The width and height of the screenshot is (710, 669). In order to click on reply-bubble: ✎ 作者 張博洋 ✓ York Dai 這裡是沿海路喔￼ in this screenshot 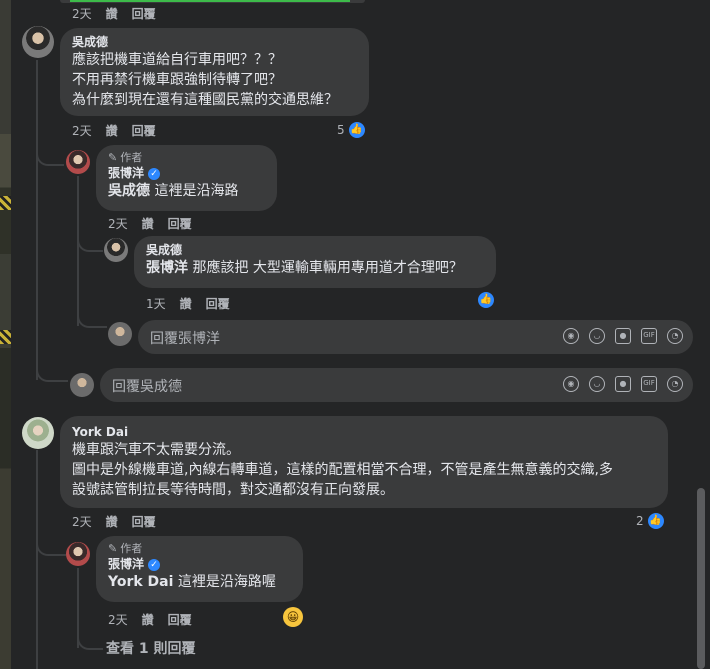, I will do `click(199, 569)`.